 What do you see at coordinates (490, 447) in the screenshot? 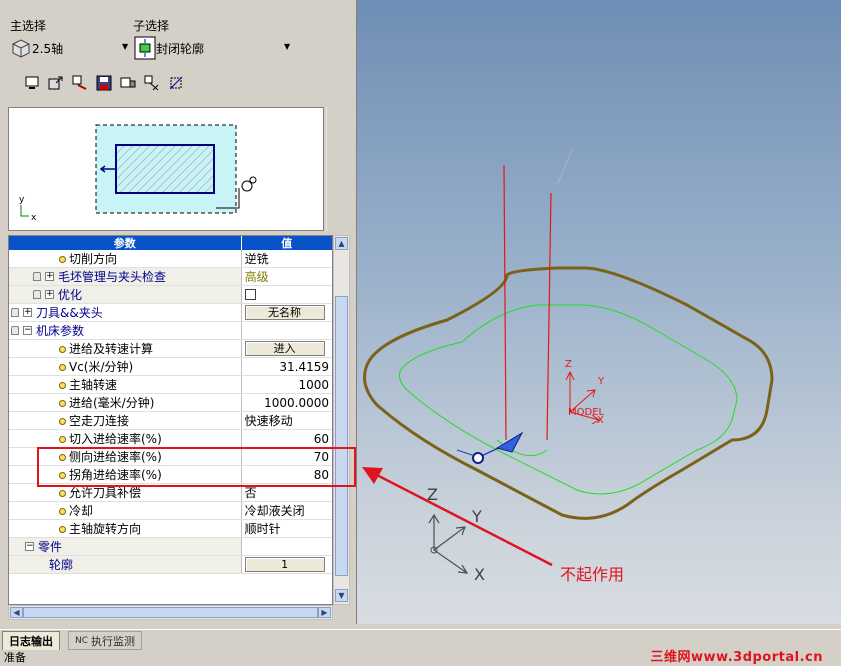
I see `tool-direction-marker` at bounding box center [490, 447].